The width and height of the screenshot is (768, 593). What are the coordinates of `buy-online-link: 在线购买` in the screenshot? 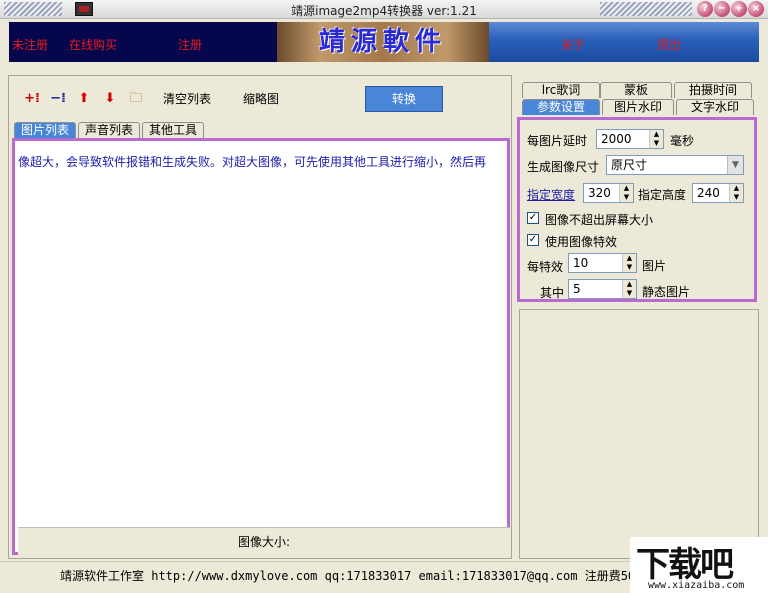 It's located at (93, 44).